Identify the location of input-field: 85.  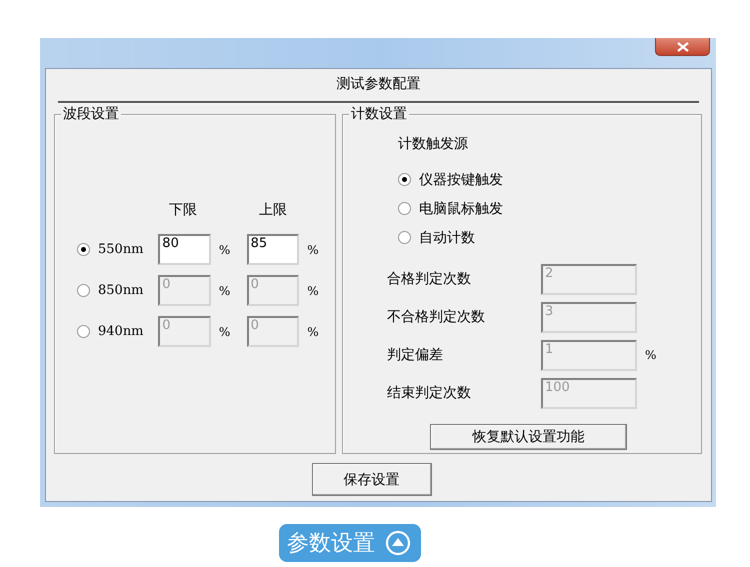
(273, 249).